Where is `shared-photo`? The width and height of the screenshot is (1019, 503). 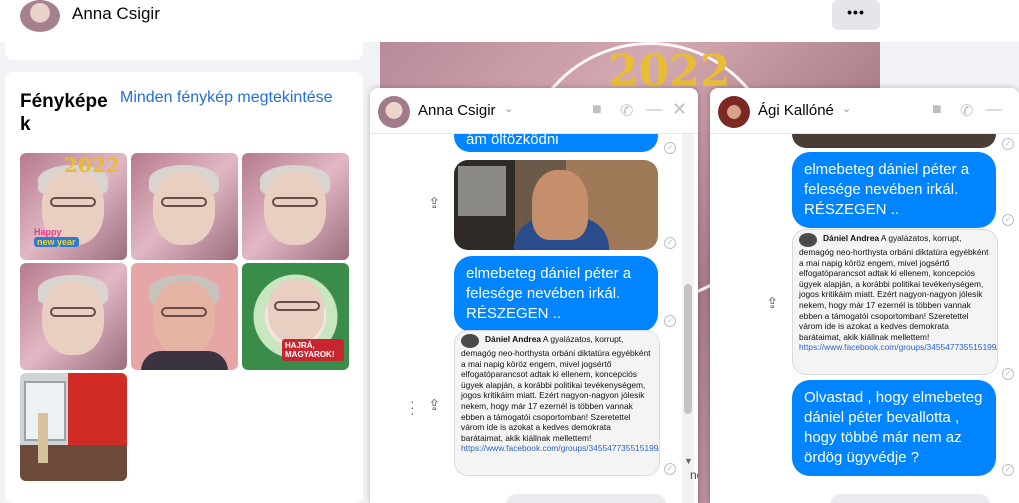 shared-photo is located at coordinates (556, 205).